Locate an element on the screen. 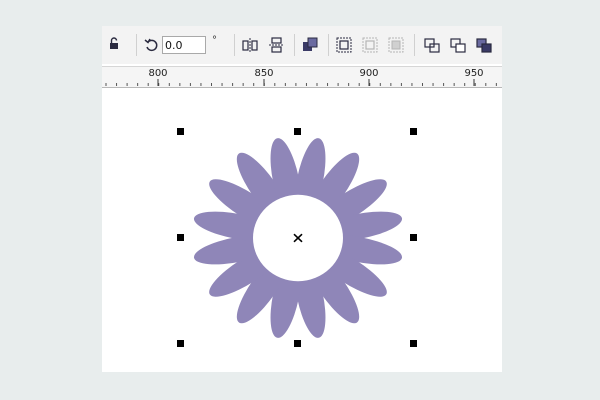 This screenshot has width=600, height=400. selection-handle-top-left is located at coordinates (180, 131).